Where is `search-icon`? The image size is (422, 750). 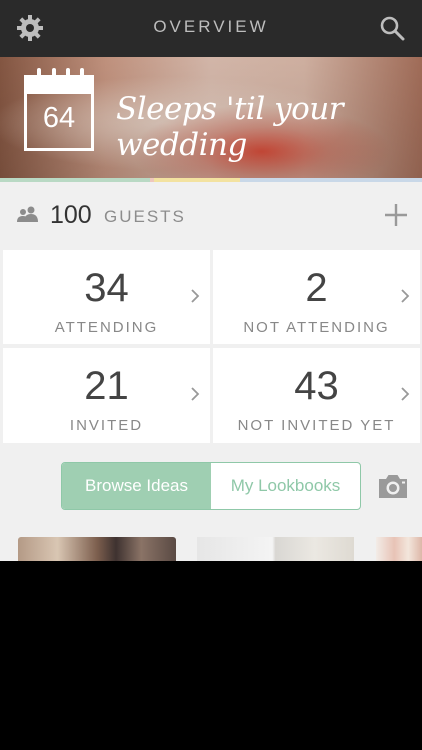
search-icon is located at coordinates (392, 28).